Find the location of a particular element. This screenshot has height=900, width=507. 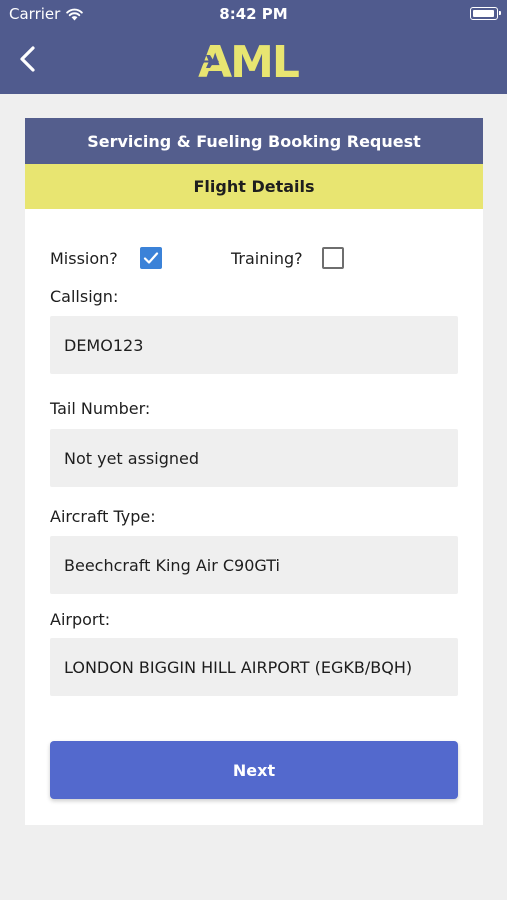

aircraft-type-field: Beechcraft King Air C90GTi is located at coordinates (254, 565).